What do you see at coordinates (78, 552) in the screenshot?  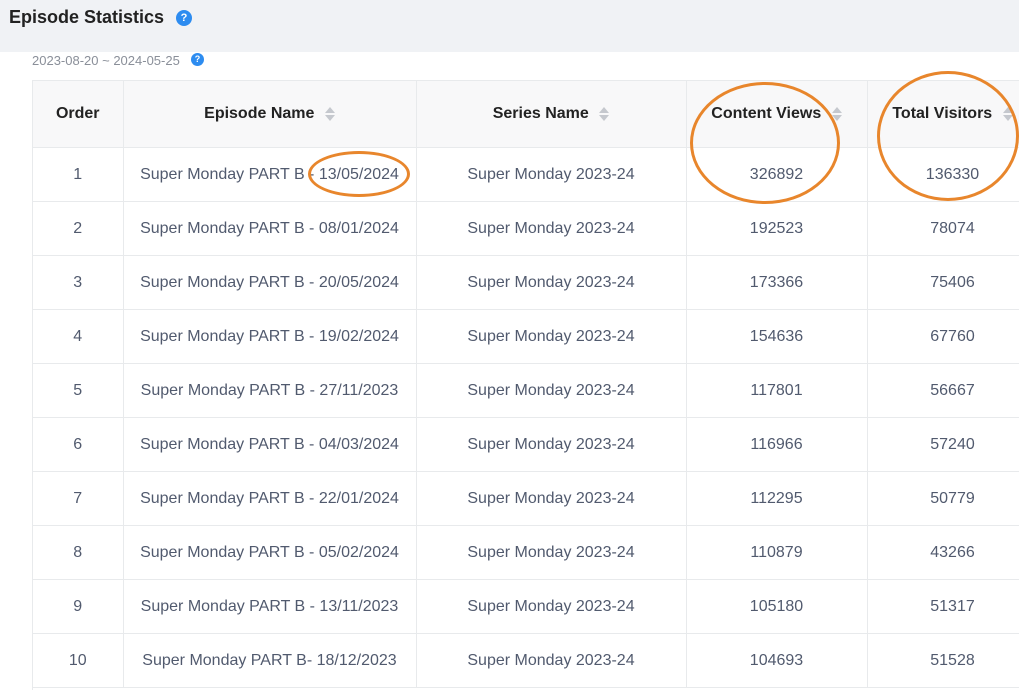 I see `cell-order: 8` at bounding box center [78, 552].